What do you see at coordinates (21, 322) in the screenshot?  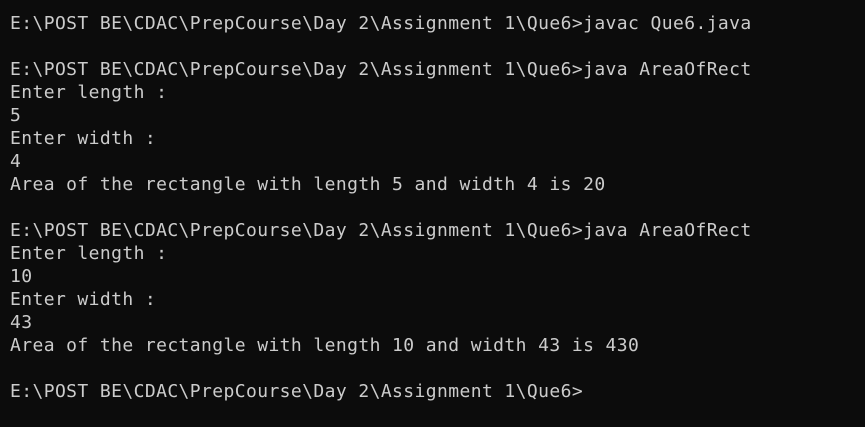 I see `input-line: 43` at bounding box center [21, 322].